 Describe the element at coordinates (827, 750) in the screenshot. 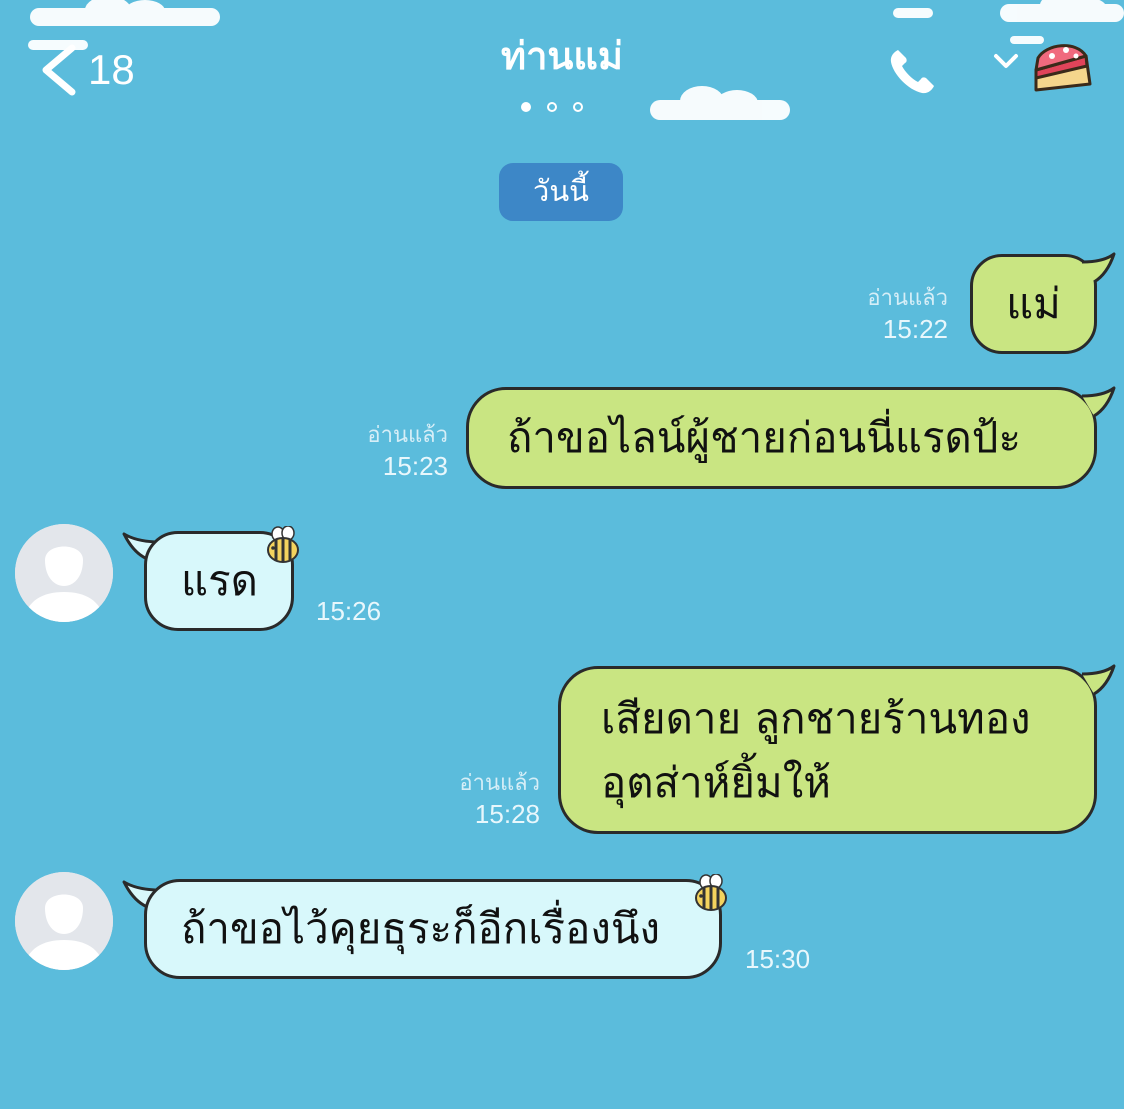

I see `message-bubble-outgoing: เสียดาย ลูกชายร้านทอง อุตส่าห์ยิ้มให้` at that location.